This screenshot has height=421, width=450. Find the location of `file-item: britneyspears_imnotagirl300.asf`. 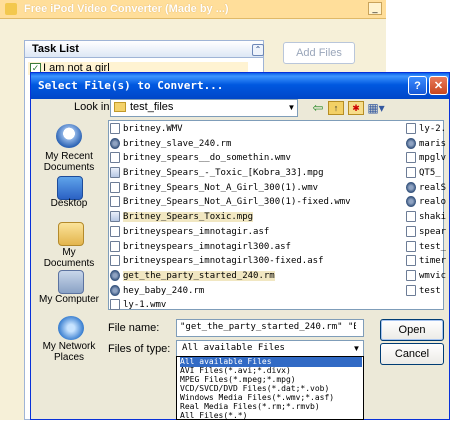

file-item: britneyspears_imnotagirl300.asf is located at coordinates (258, 247).